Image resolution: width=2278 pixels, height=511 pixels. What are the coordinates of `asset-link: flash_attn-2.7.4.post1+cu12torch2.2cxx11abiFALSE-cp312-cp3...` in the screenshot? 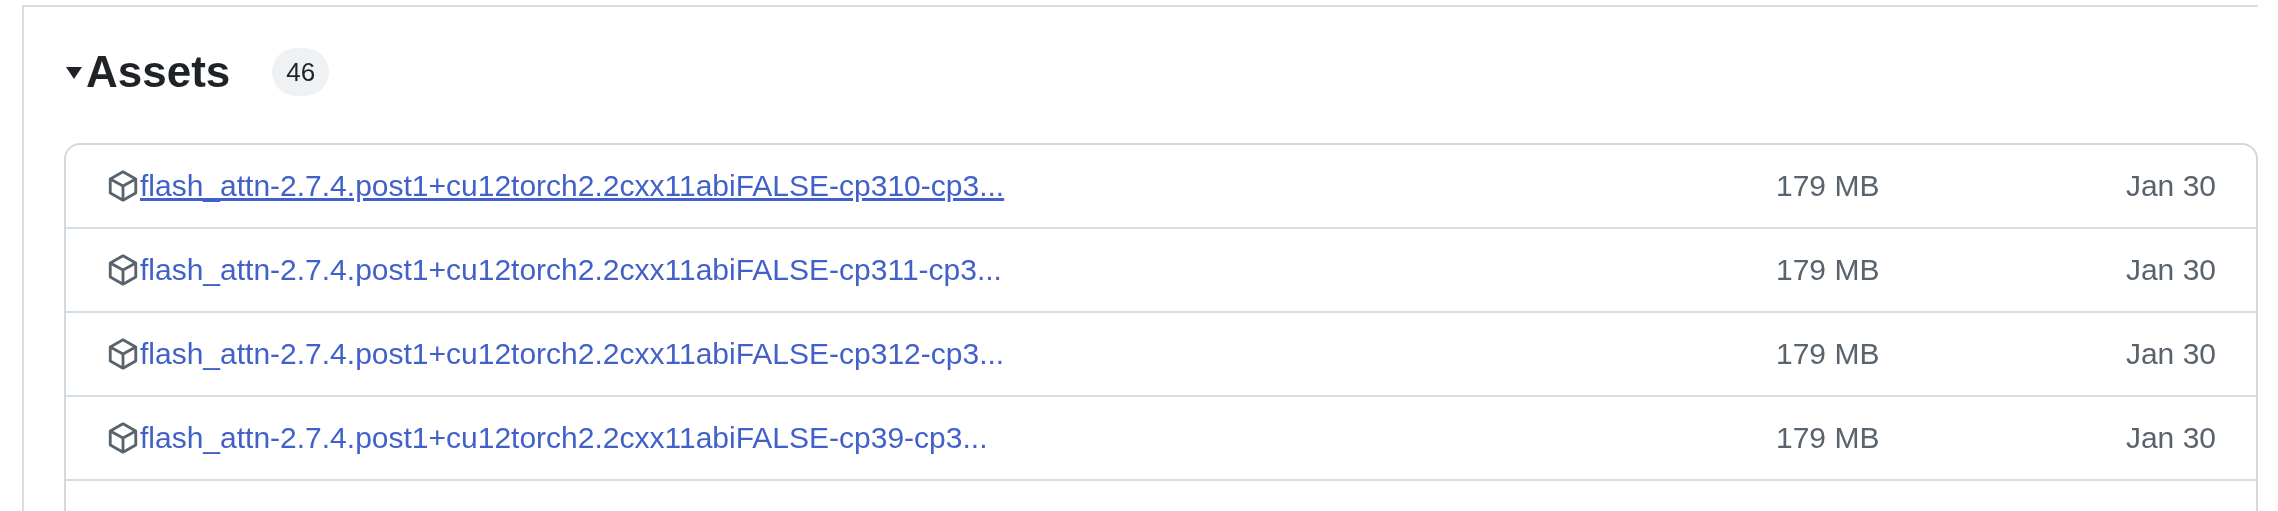 It's located at (958, 354).